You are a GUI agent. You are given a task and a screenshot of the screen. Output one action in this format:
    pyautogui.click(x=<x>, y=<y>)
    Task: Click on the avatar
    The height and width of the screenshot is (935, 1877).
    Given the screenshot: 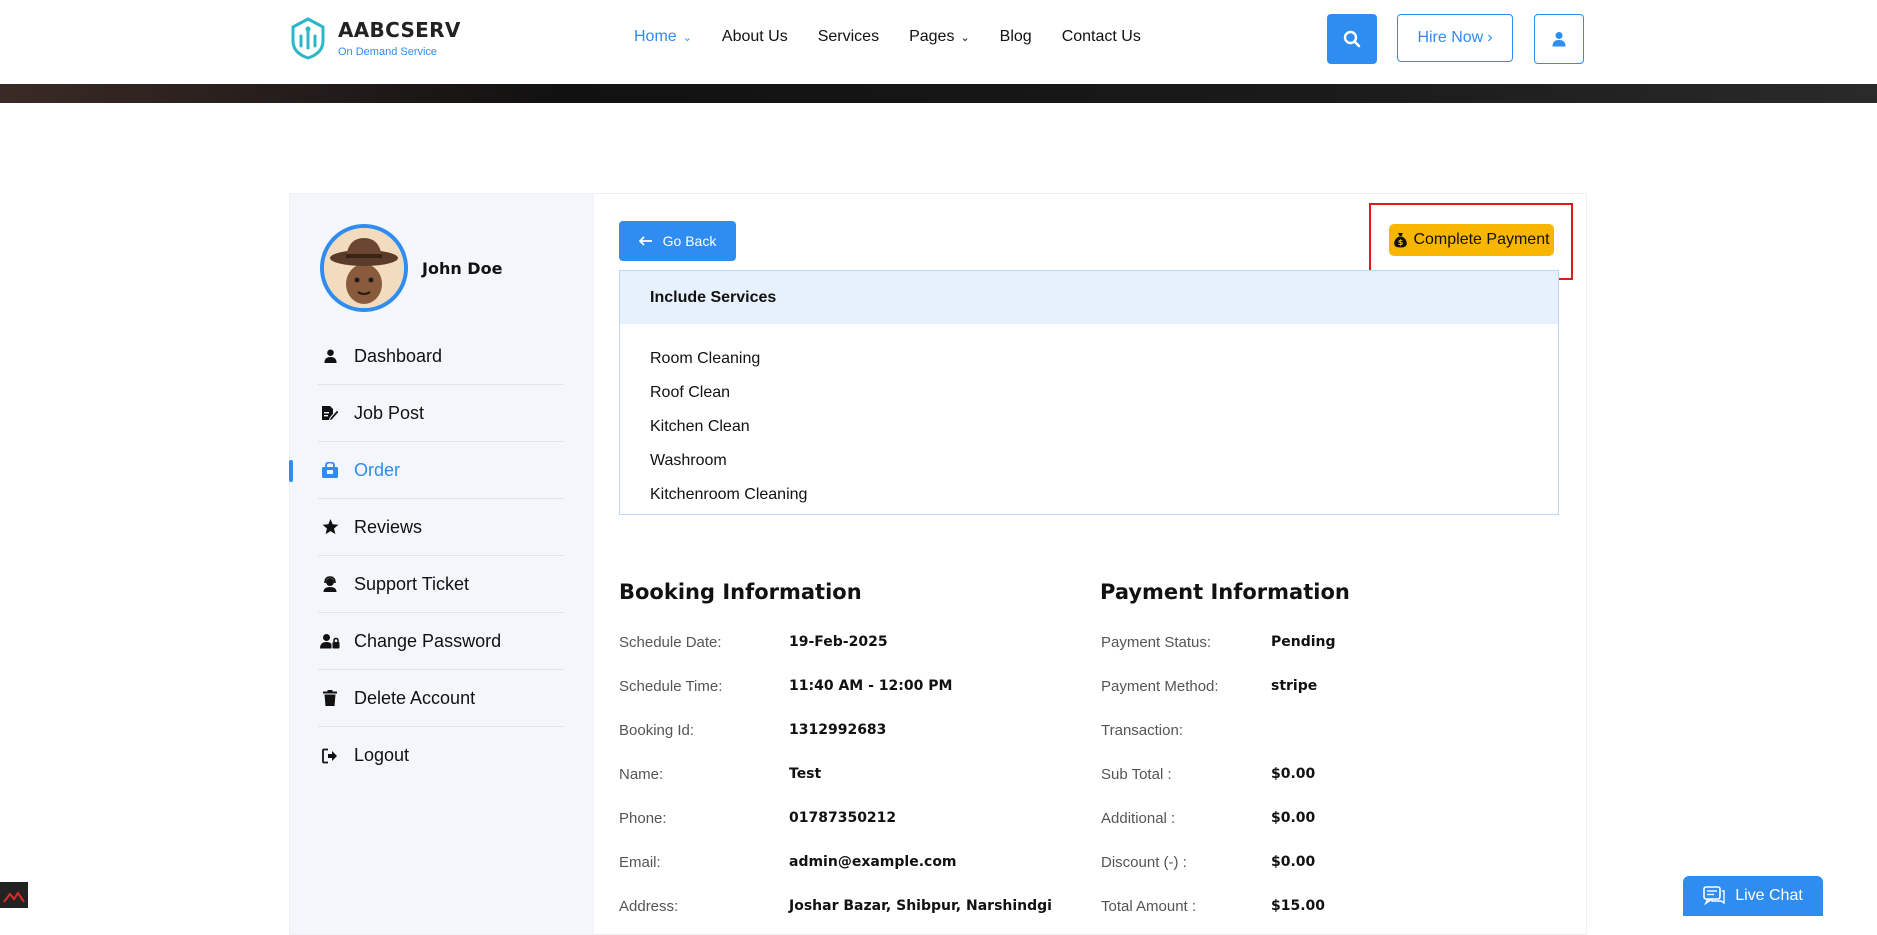 What is the action you would take?
    pyautogui.click(x=364, y=268)
    